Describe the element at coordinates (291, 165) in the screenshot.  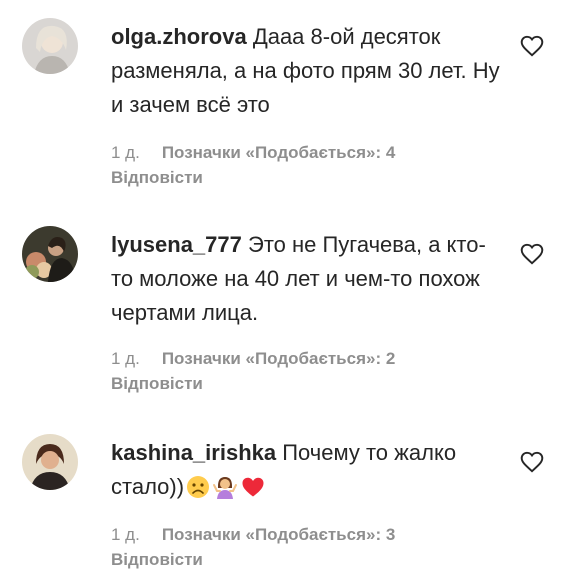
I see `comment-meta: 1 д. Позначки «Подобається»: 4 Відповісти` at that location.